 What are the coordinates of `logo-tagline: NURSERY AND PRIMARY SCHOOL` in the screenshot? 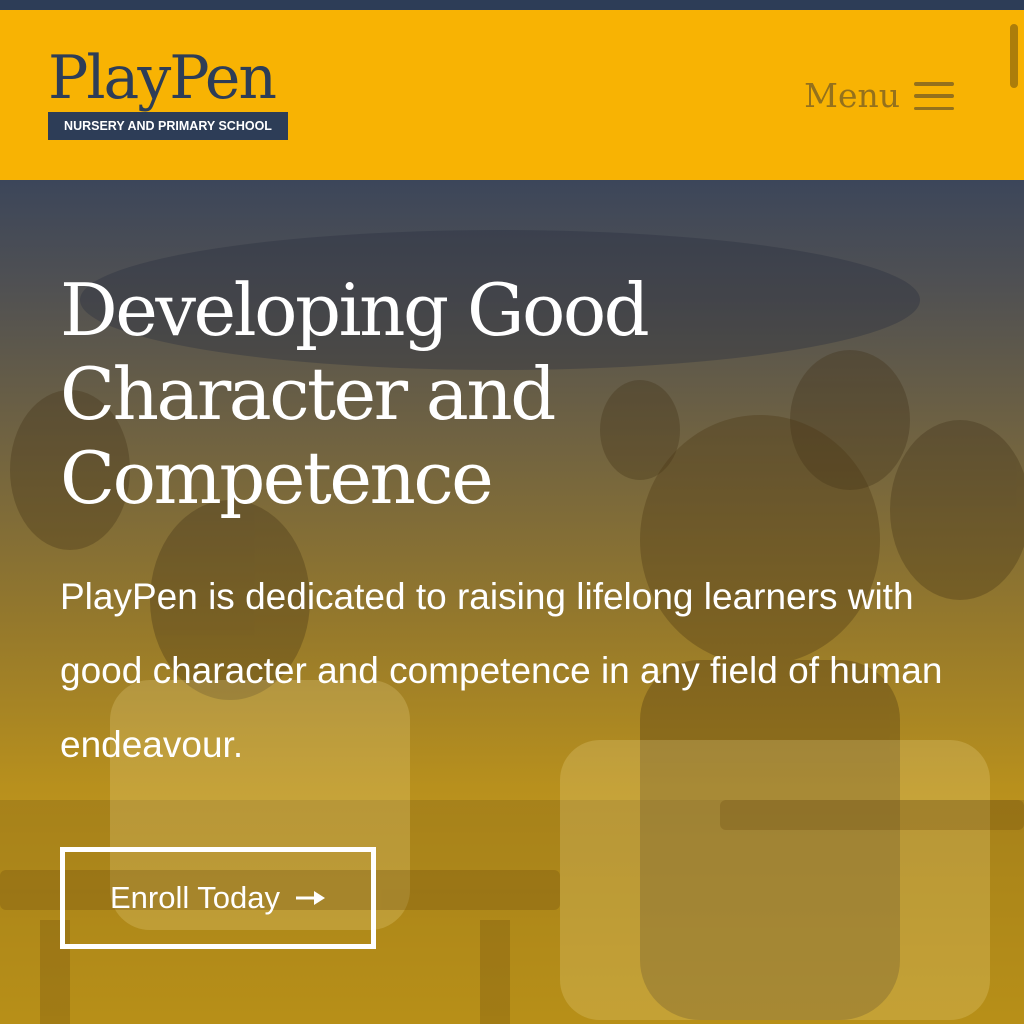 It's located at (168, 126).